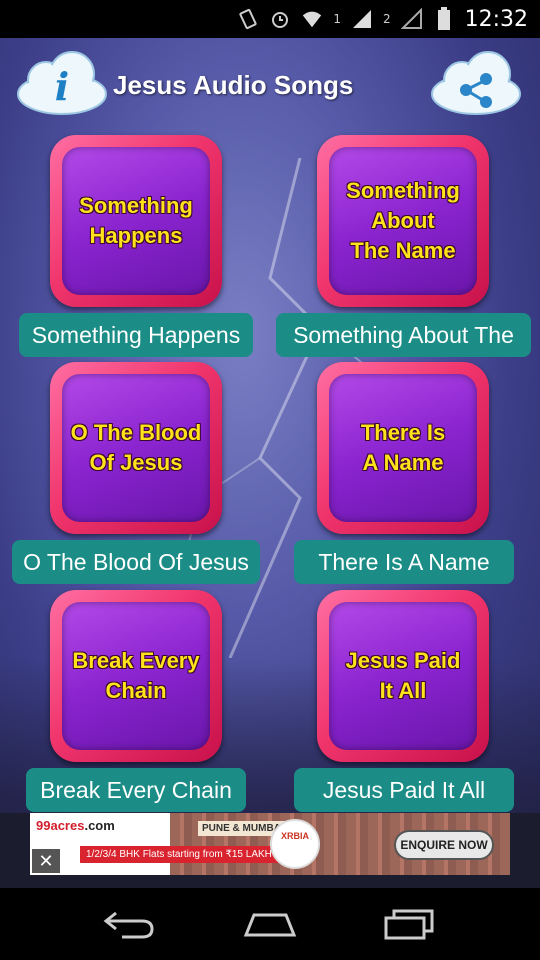  I want to click on recents-icon, so click(409, 924).